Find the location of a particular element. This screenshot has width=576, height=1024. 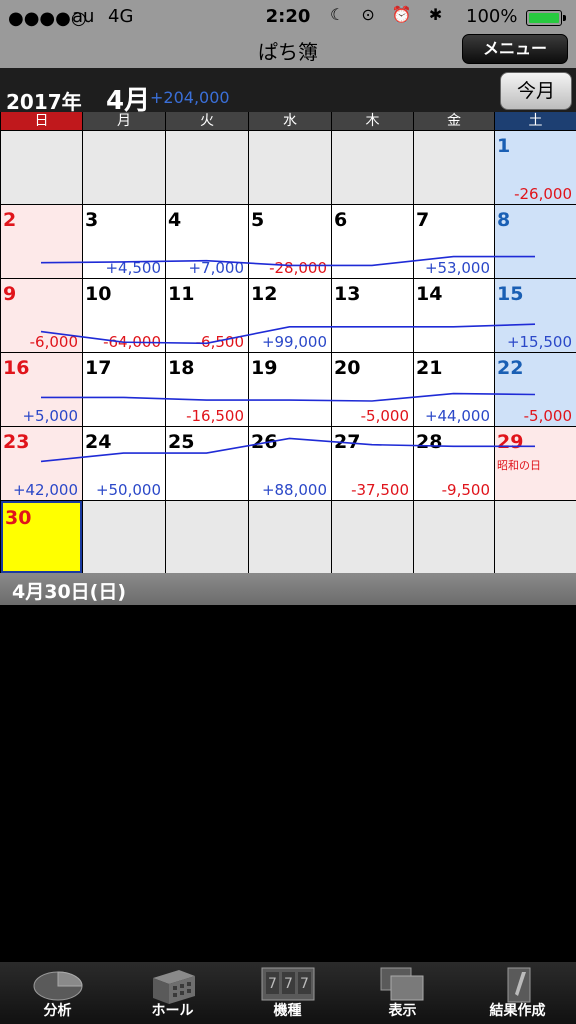

day-cell-30: 30 is located at coordinates (41, 537).